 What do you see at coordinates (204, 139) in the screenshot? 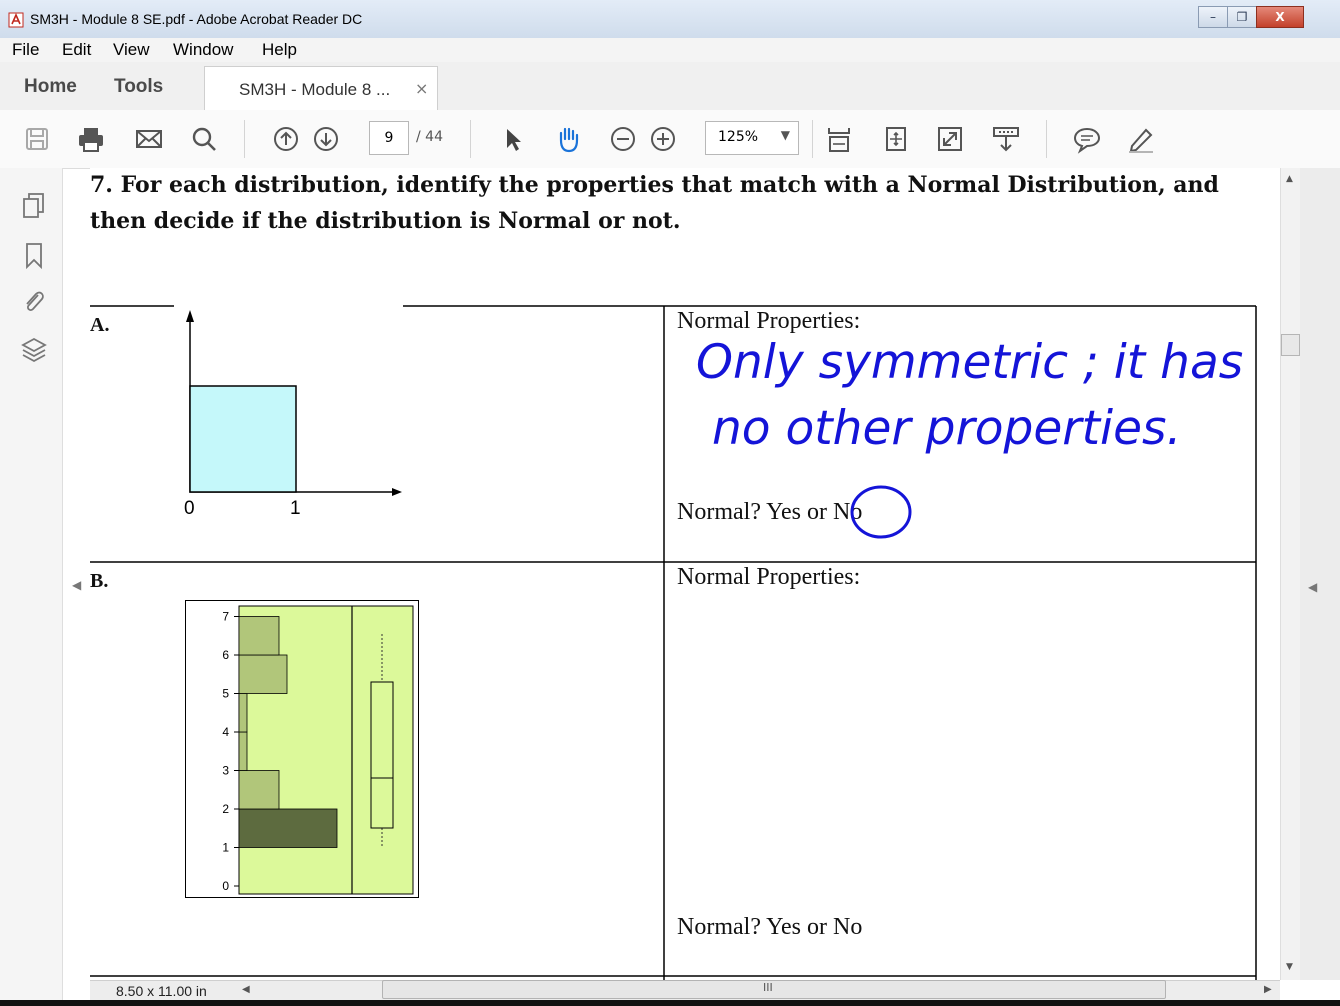
I see `search-icon` at bounding box center [204, 139].